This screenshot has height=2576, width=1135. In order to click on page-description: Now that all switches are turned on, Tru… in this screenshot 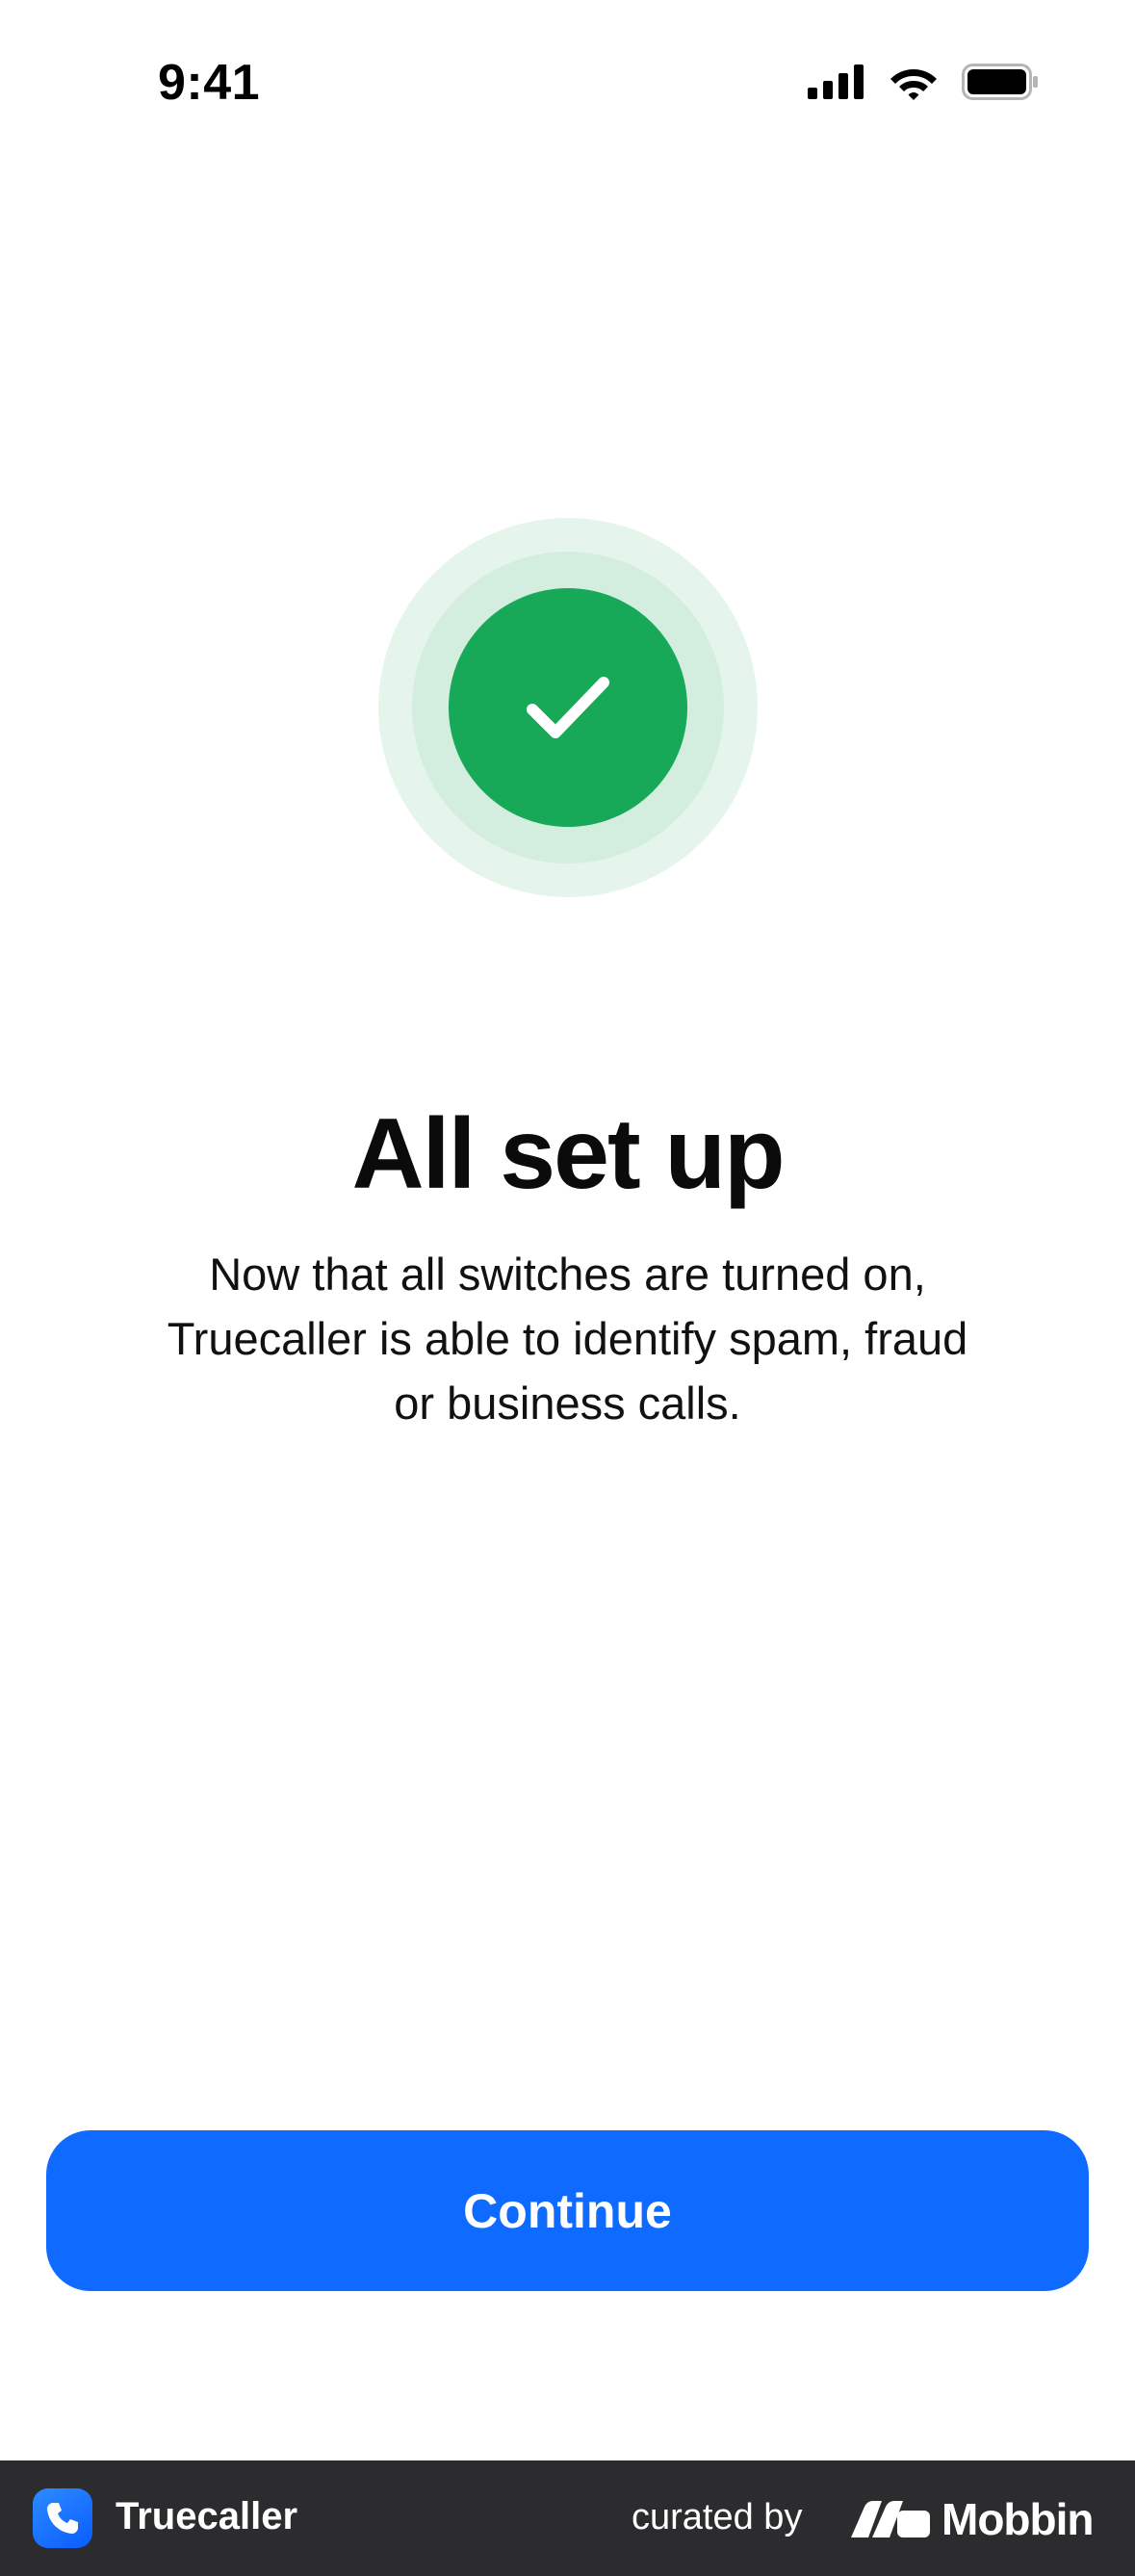, I will do `click(567, 1339)`.